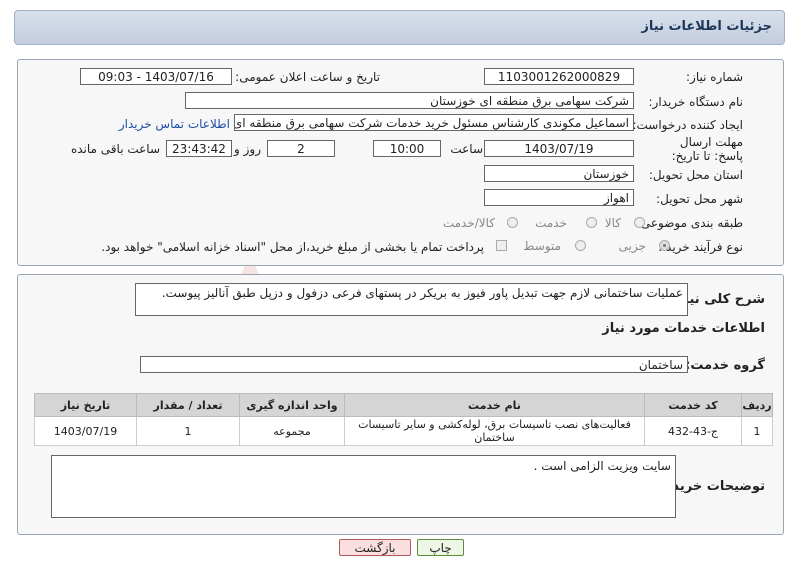  Describe the element at coordinates (414, 364) in the screenshot. I see `service-group-field: ساختمان` at that location.